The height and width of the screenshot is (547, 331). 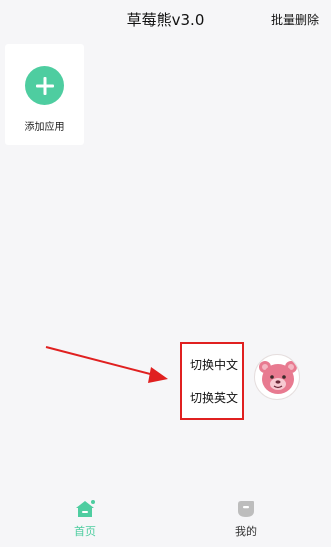 I want to click on switch-english-option: 切换英文, so click(x=214, y=397).